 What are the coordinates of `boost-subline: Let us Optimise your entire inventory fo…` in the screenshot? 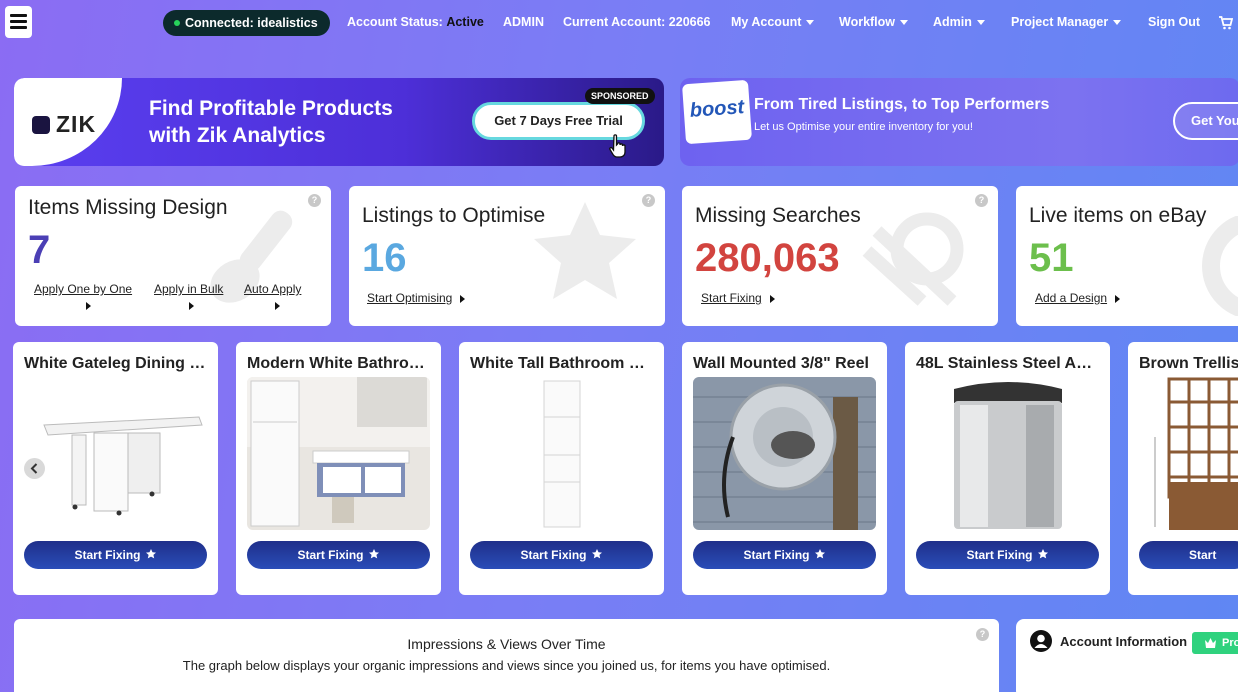 It's located at (863, 127).